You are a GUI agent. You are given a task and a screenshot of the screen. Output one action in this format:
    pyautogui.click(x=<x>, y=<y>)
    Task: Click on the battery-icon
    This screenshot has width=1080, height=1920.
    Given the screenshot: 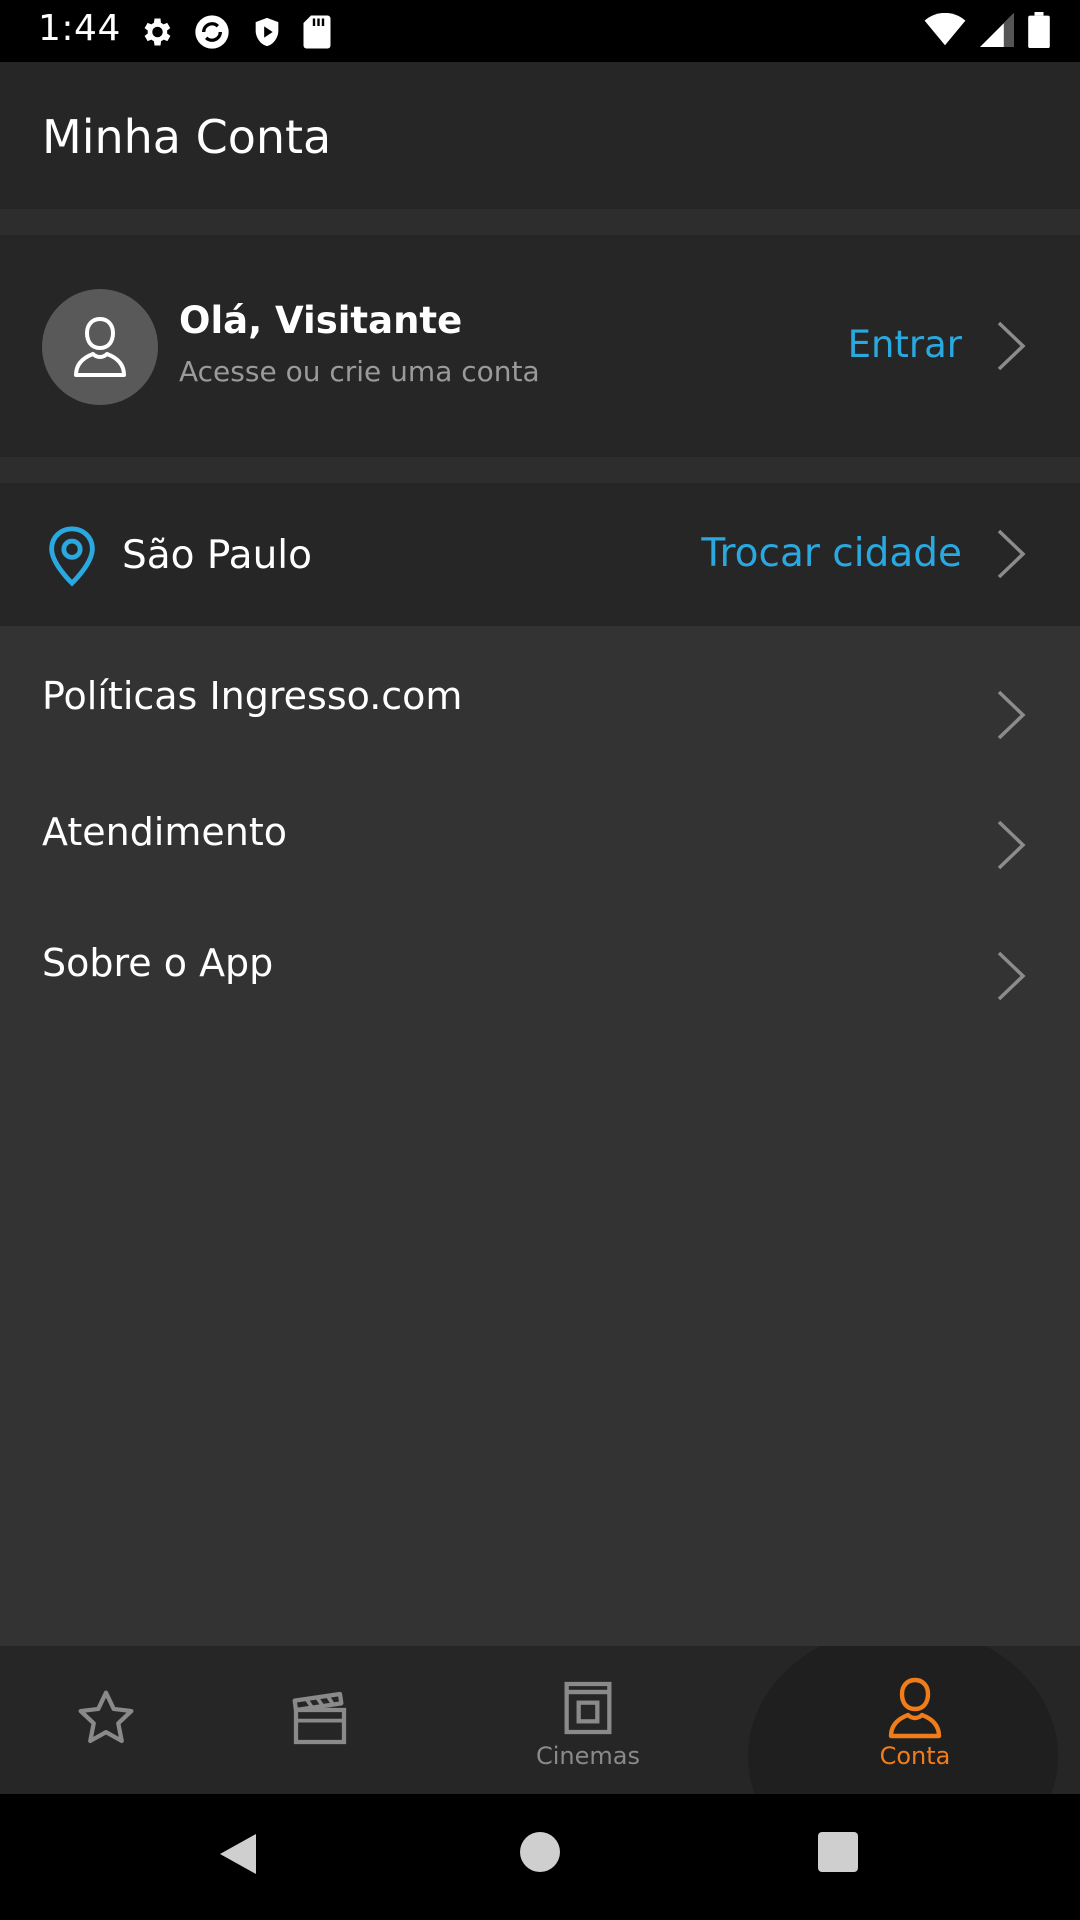 What is the action you would take?
    pyautogui.click(x=1039, y=30)
    